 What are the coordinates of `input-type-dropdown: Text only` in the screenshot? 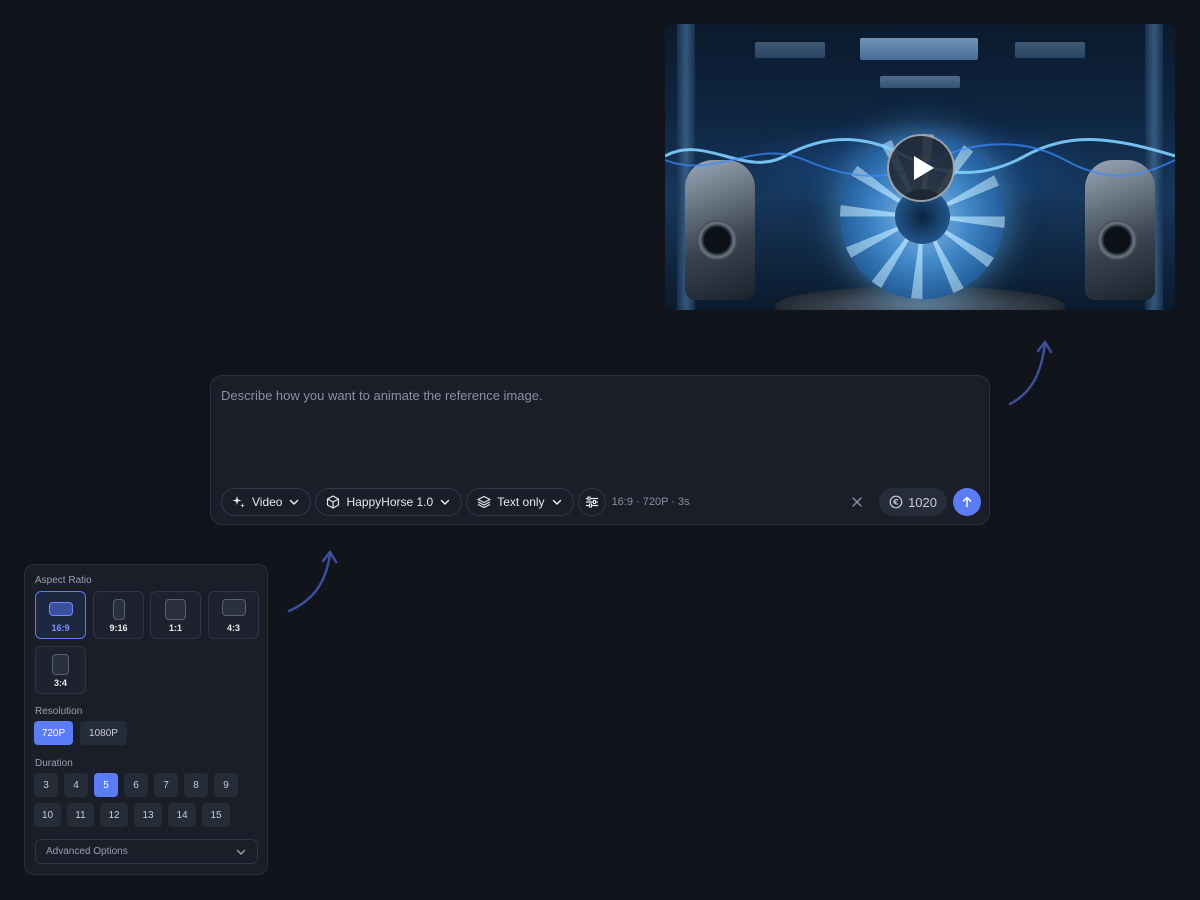 It's located at (520, 502).